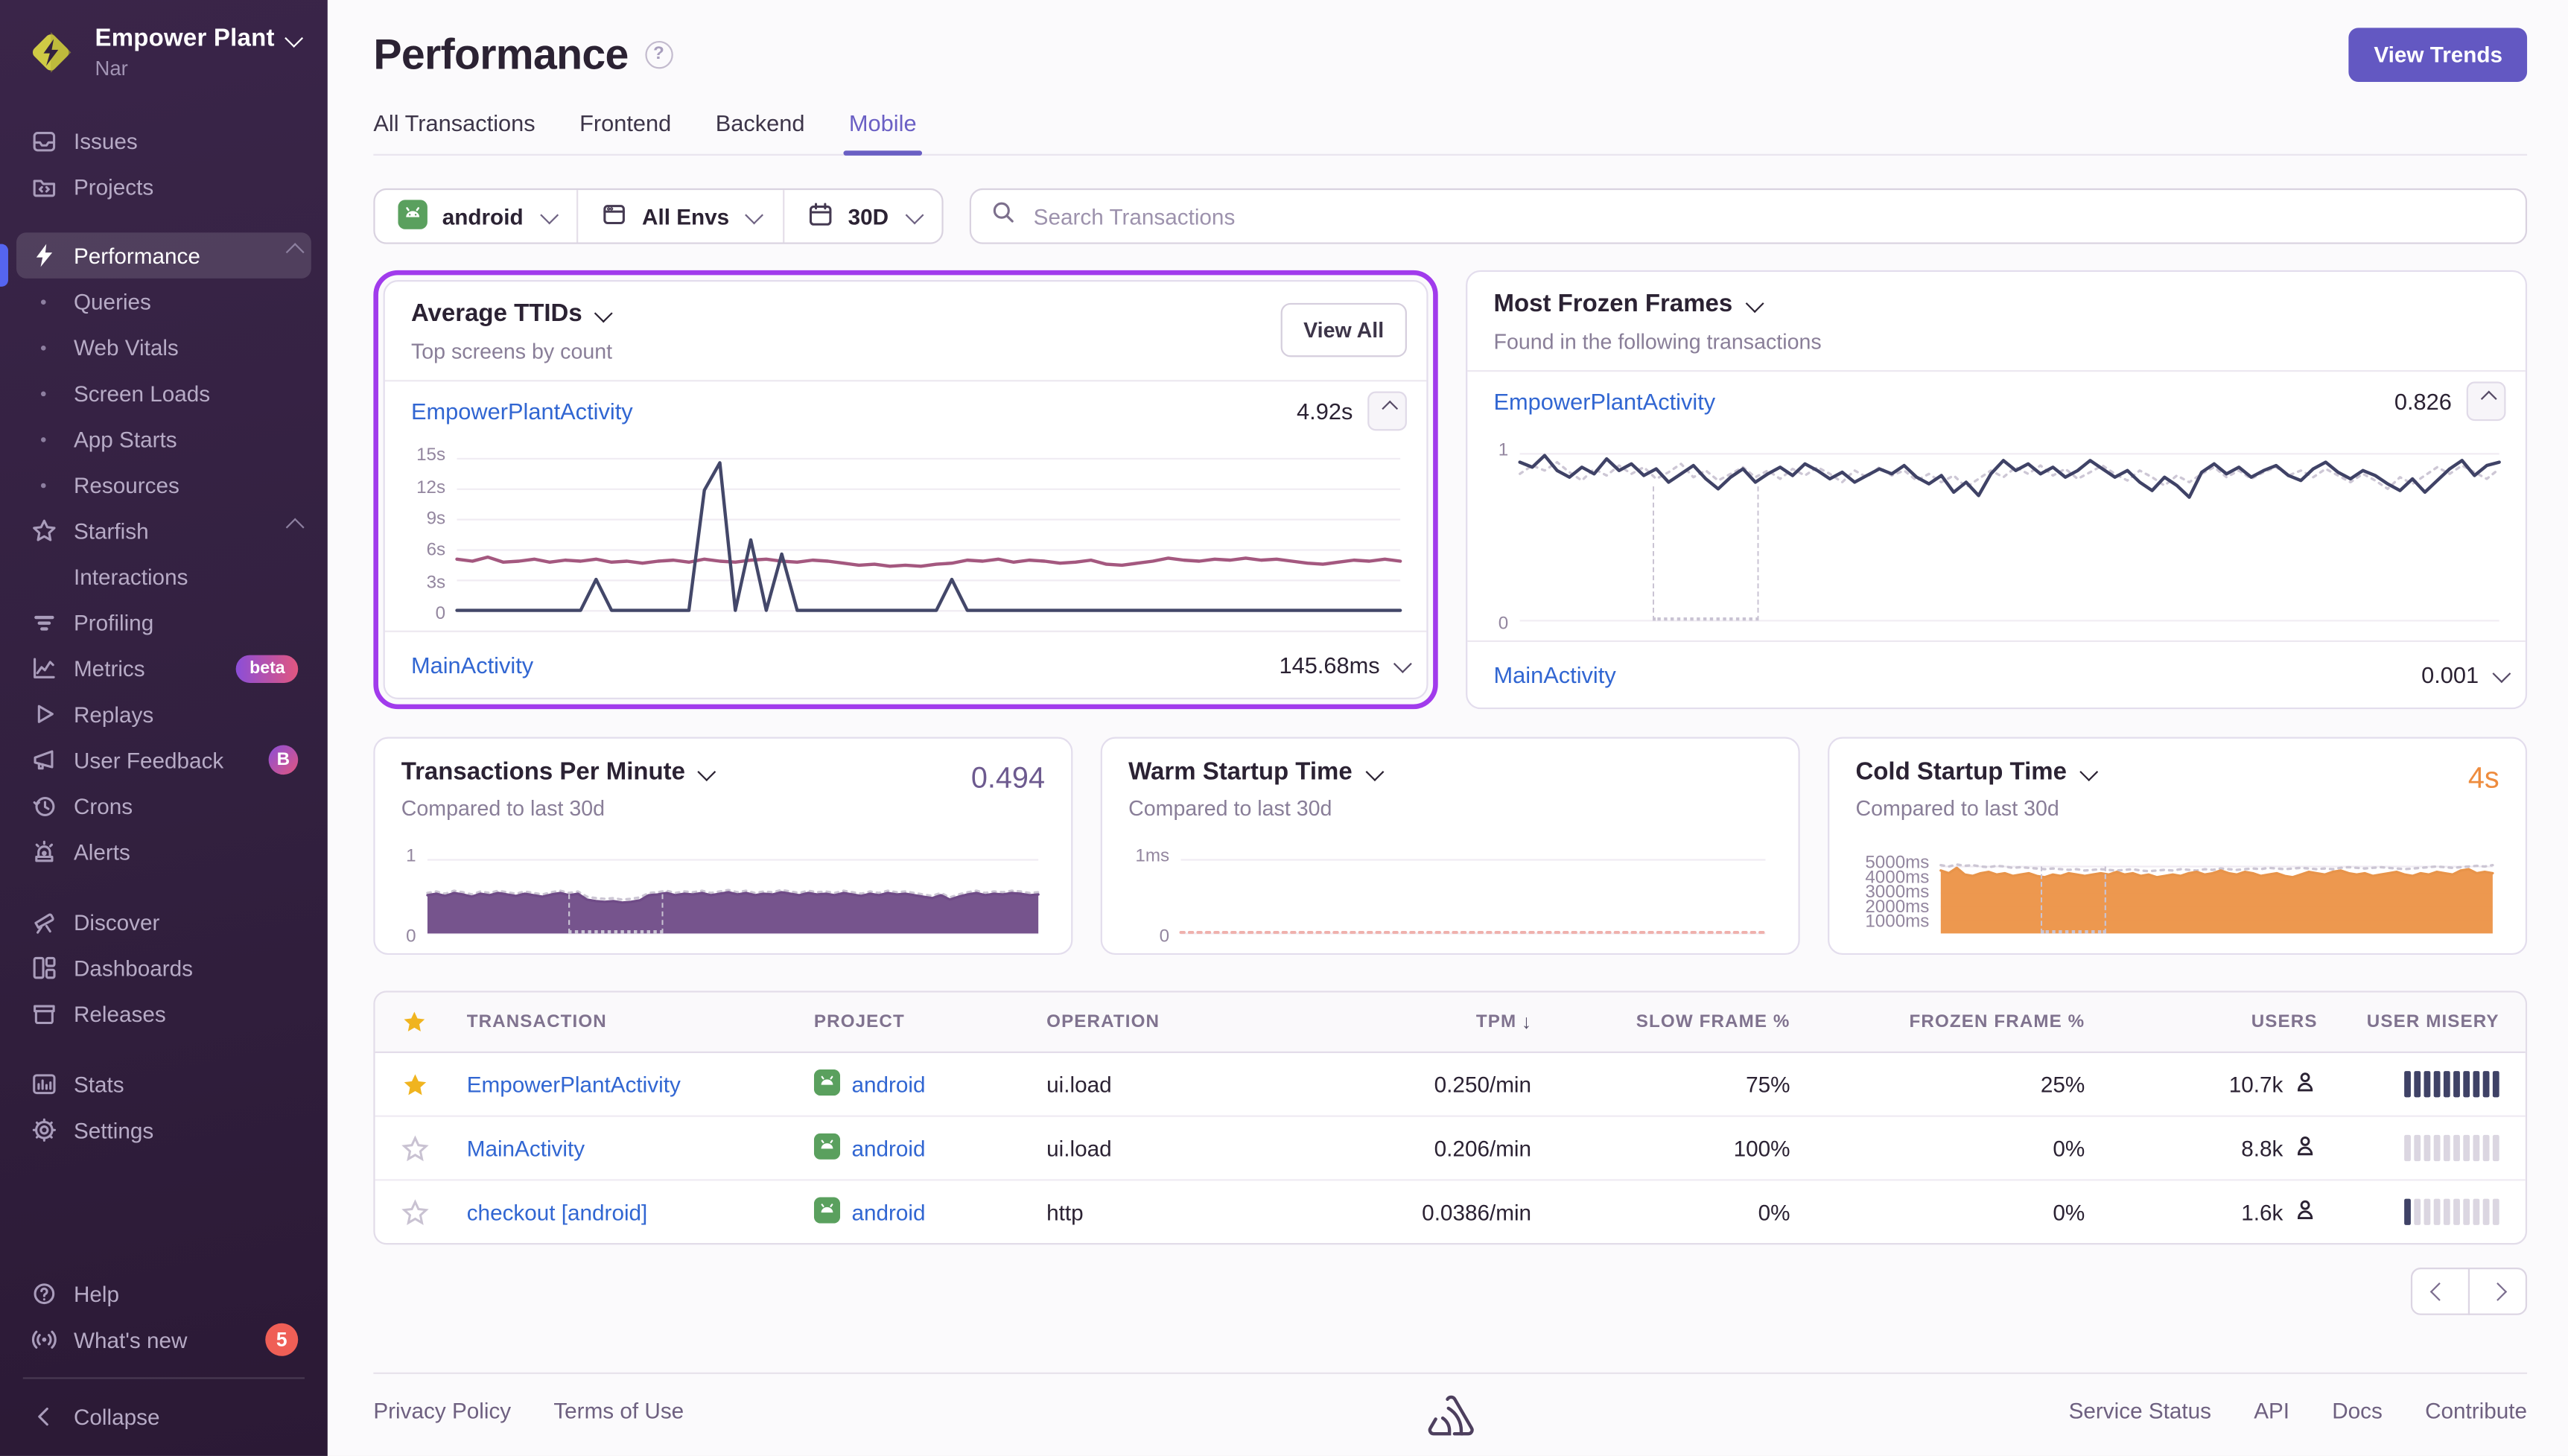  Describe the element at coordinates (2409, 1021) in the screenshot. I see `col-user-misery: USER MISERY` at that location.